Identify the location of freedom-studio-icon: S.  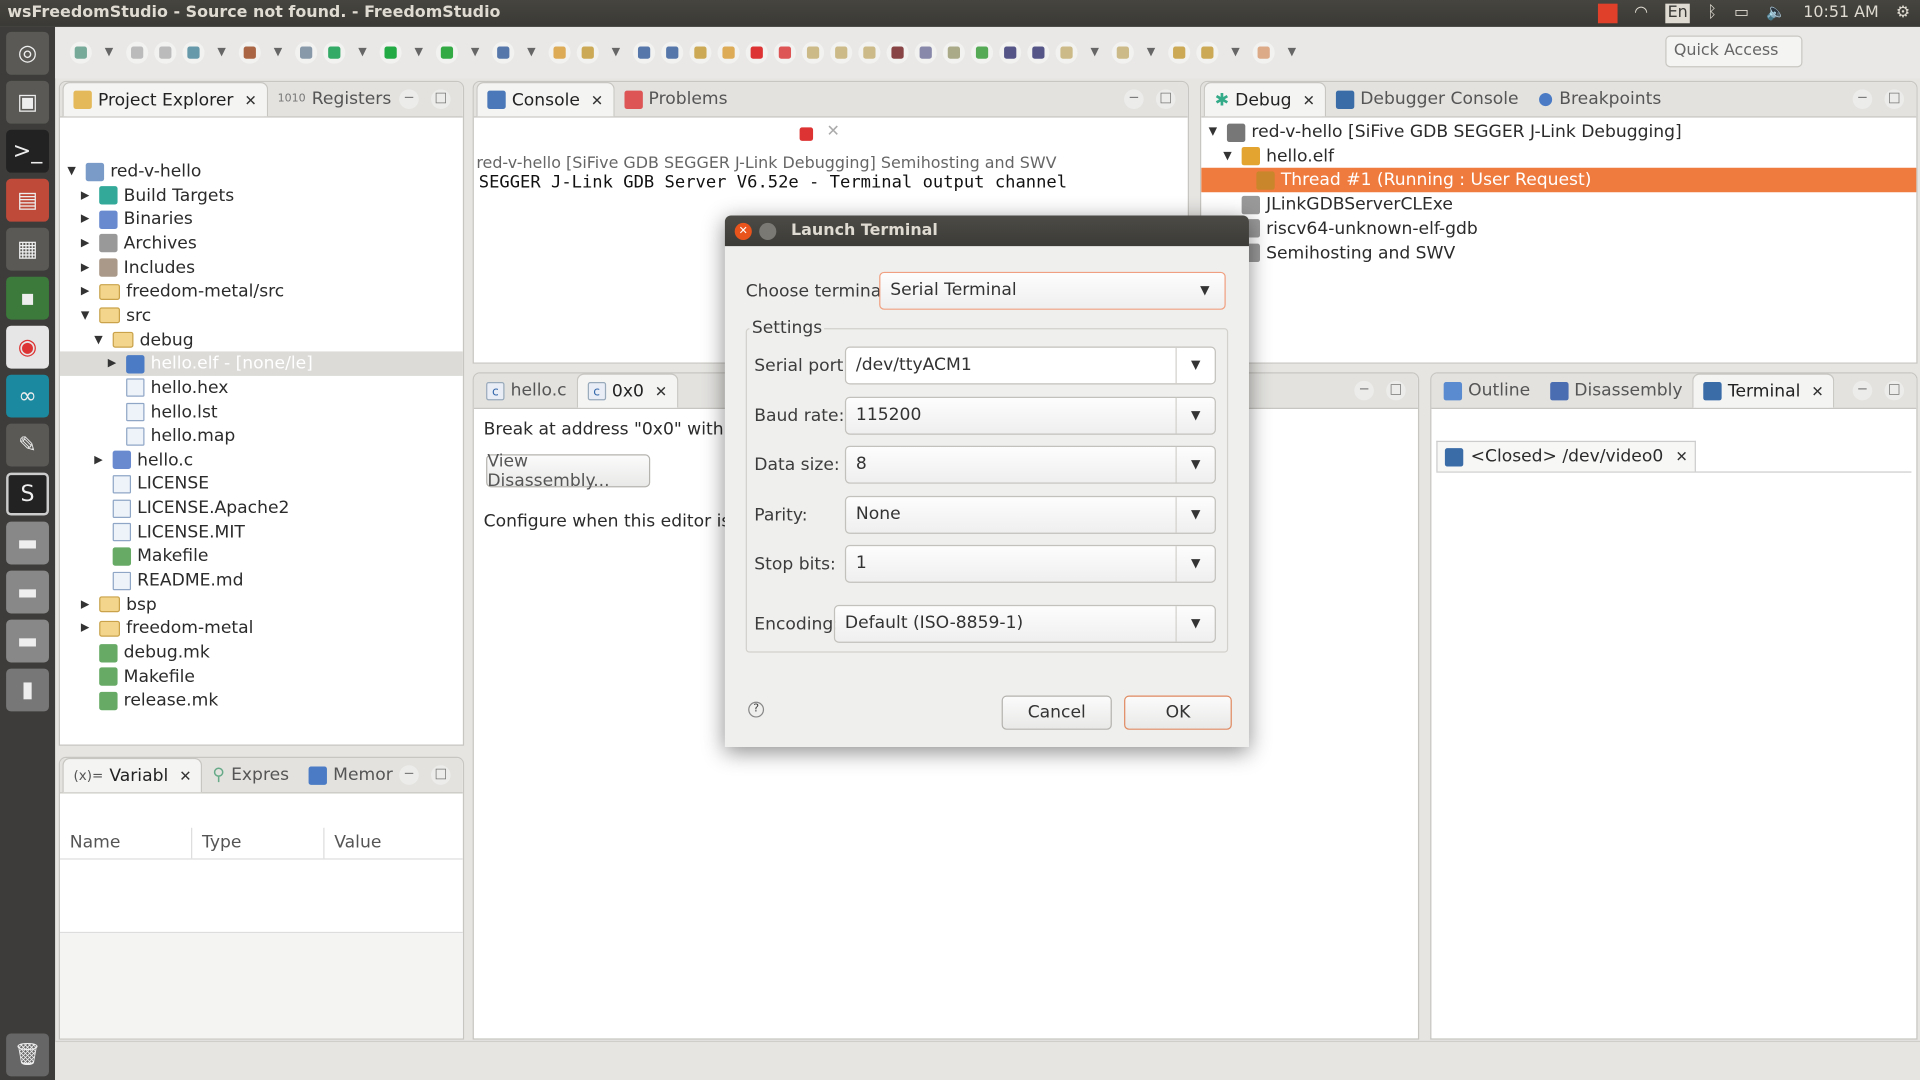
(27, 494).